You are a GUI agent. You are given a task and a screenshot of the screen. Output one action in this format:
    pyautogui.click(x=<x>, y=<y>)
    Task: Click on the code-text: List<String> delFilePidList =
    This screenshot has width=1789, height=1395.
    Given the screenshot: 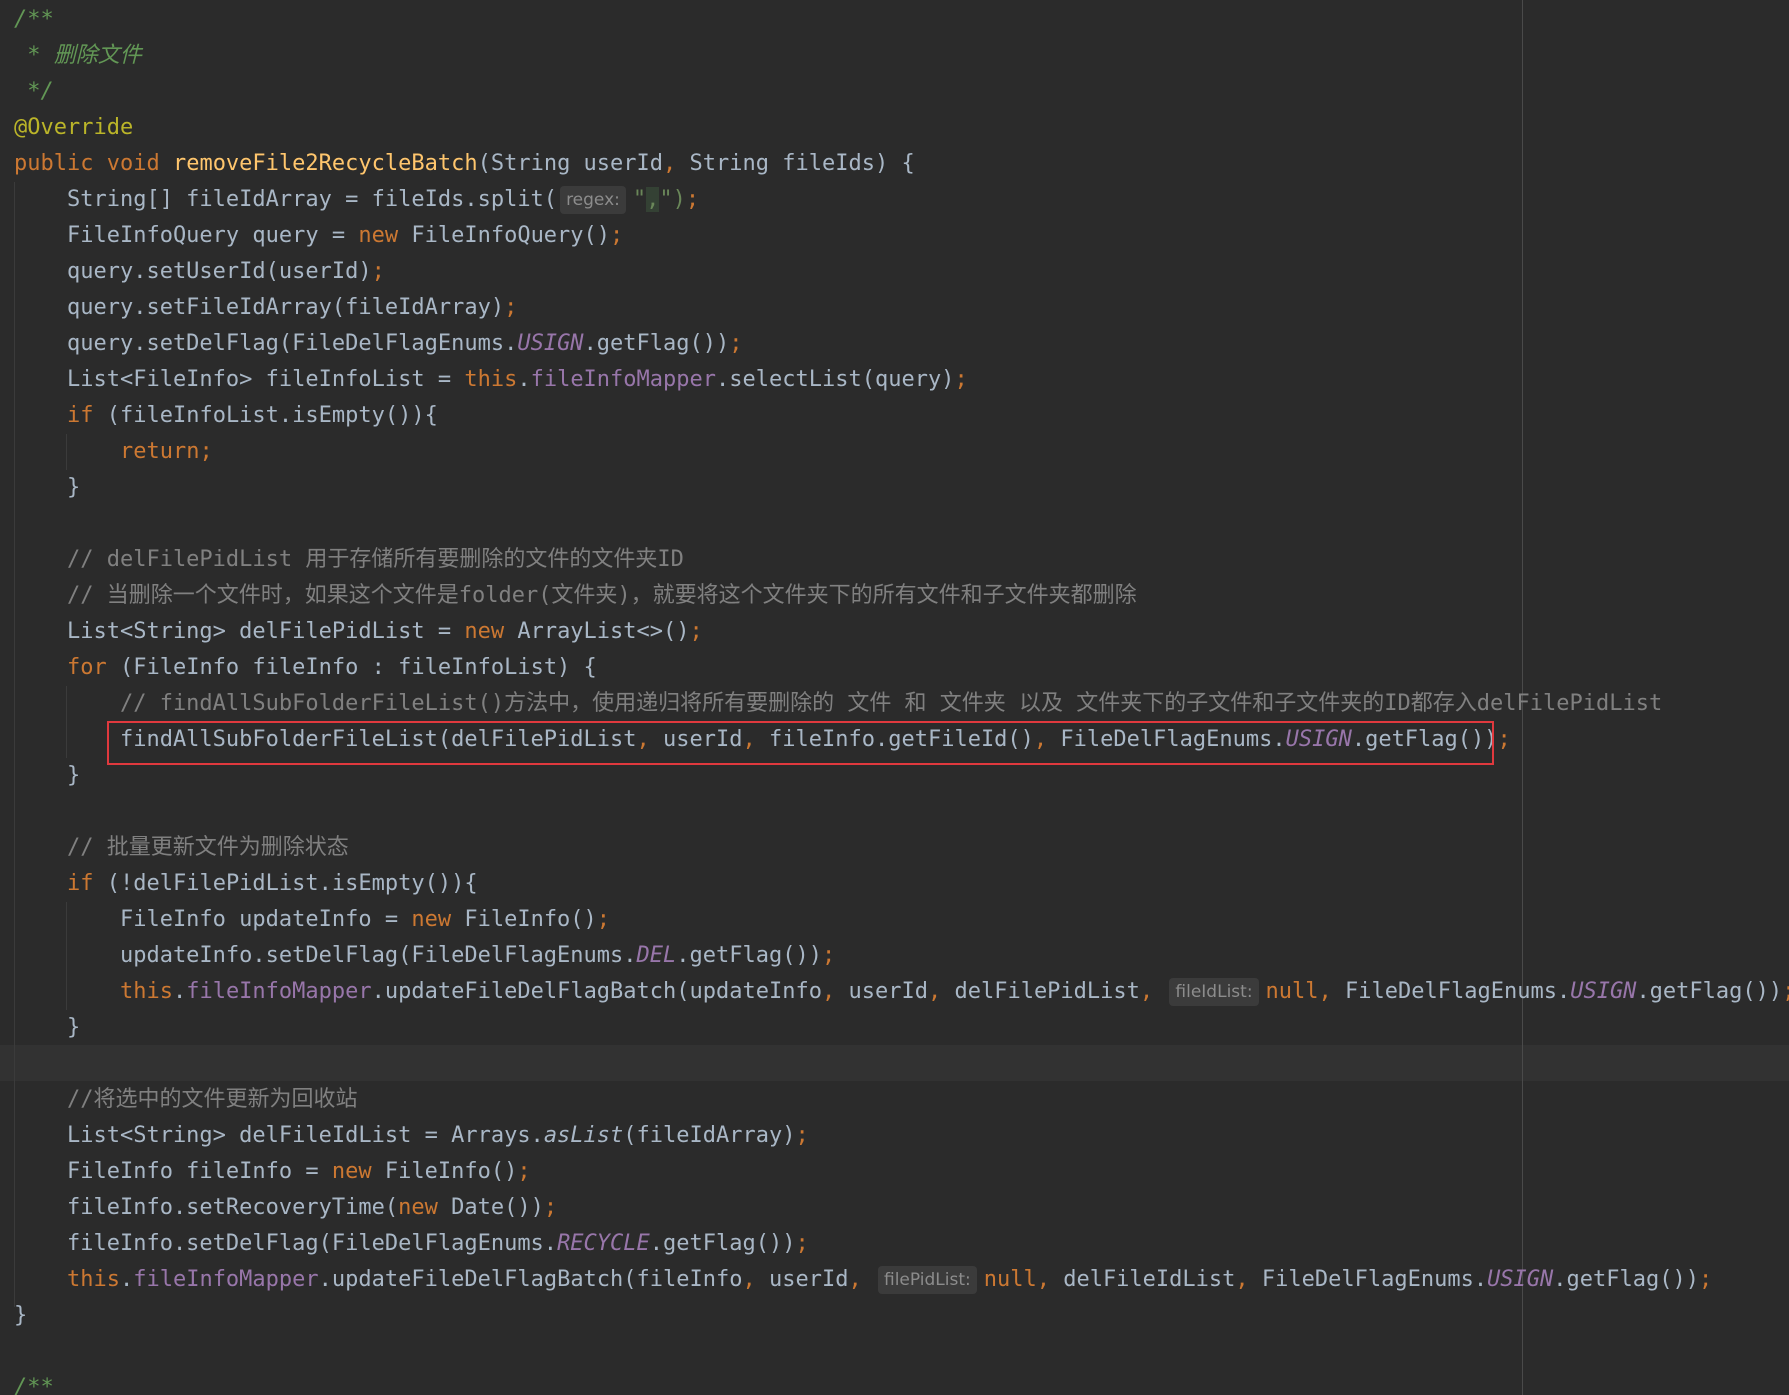 What is the action you would take?
    pyautogui.click(x=239, y=631)
    